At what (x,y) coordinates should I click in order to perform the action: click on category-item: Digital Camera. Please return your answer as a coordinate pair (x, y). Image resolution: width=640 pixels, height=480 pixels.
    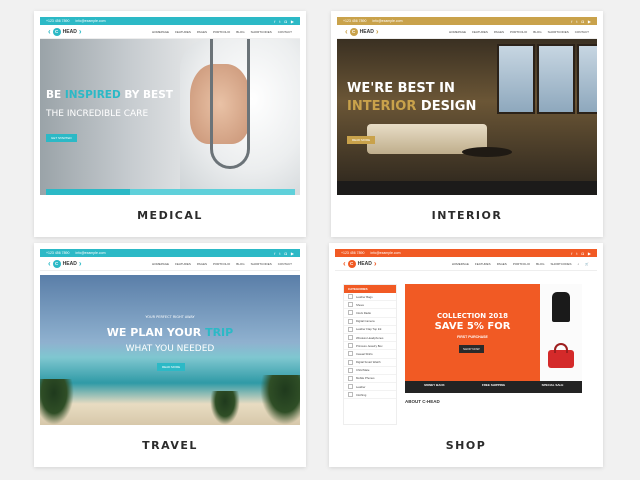
    Looking at the image, I should click on (370, 322).